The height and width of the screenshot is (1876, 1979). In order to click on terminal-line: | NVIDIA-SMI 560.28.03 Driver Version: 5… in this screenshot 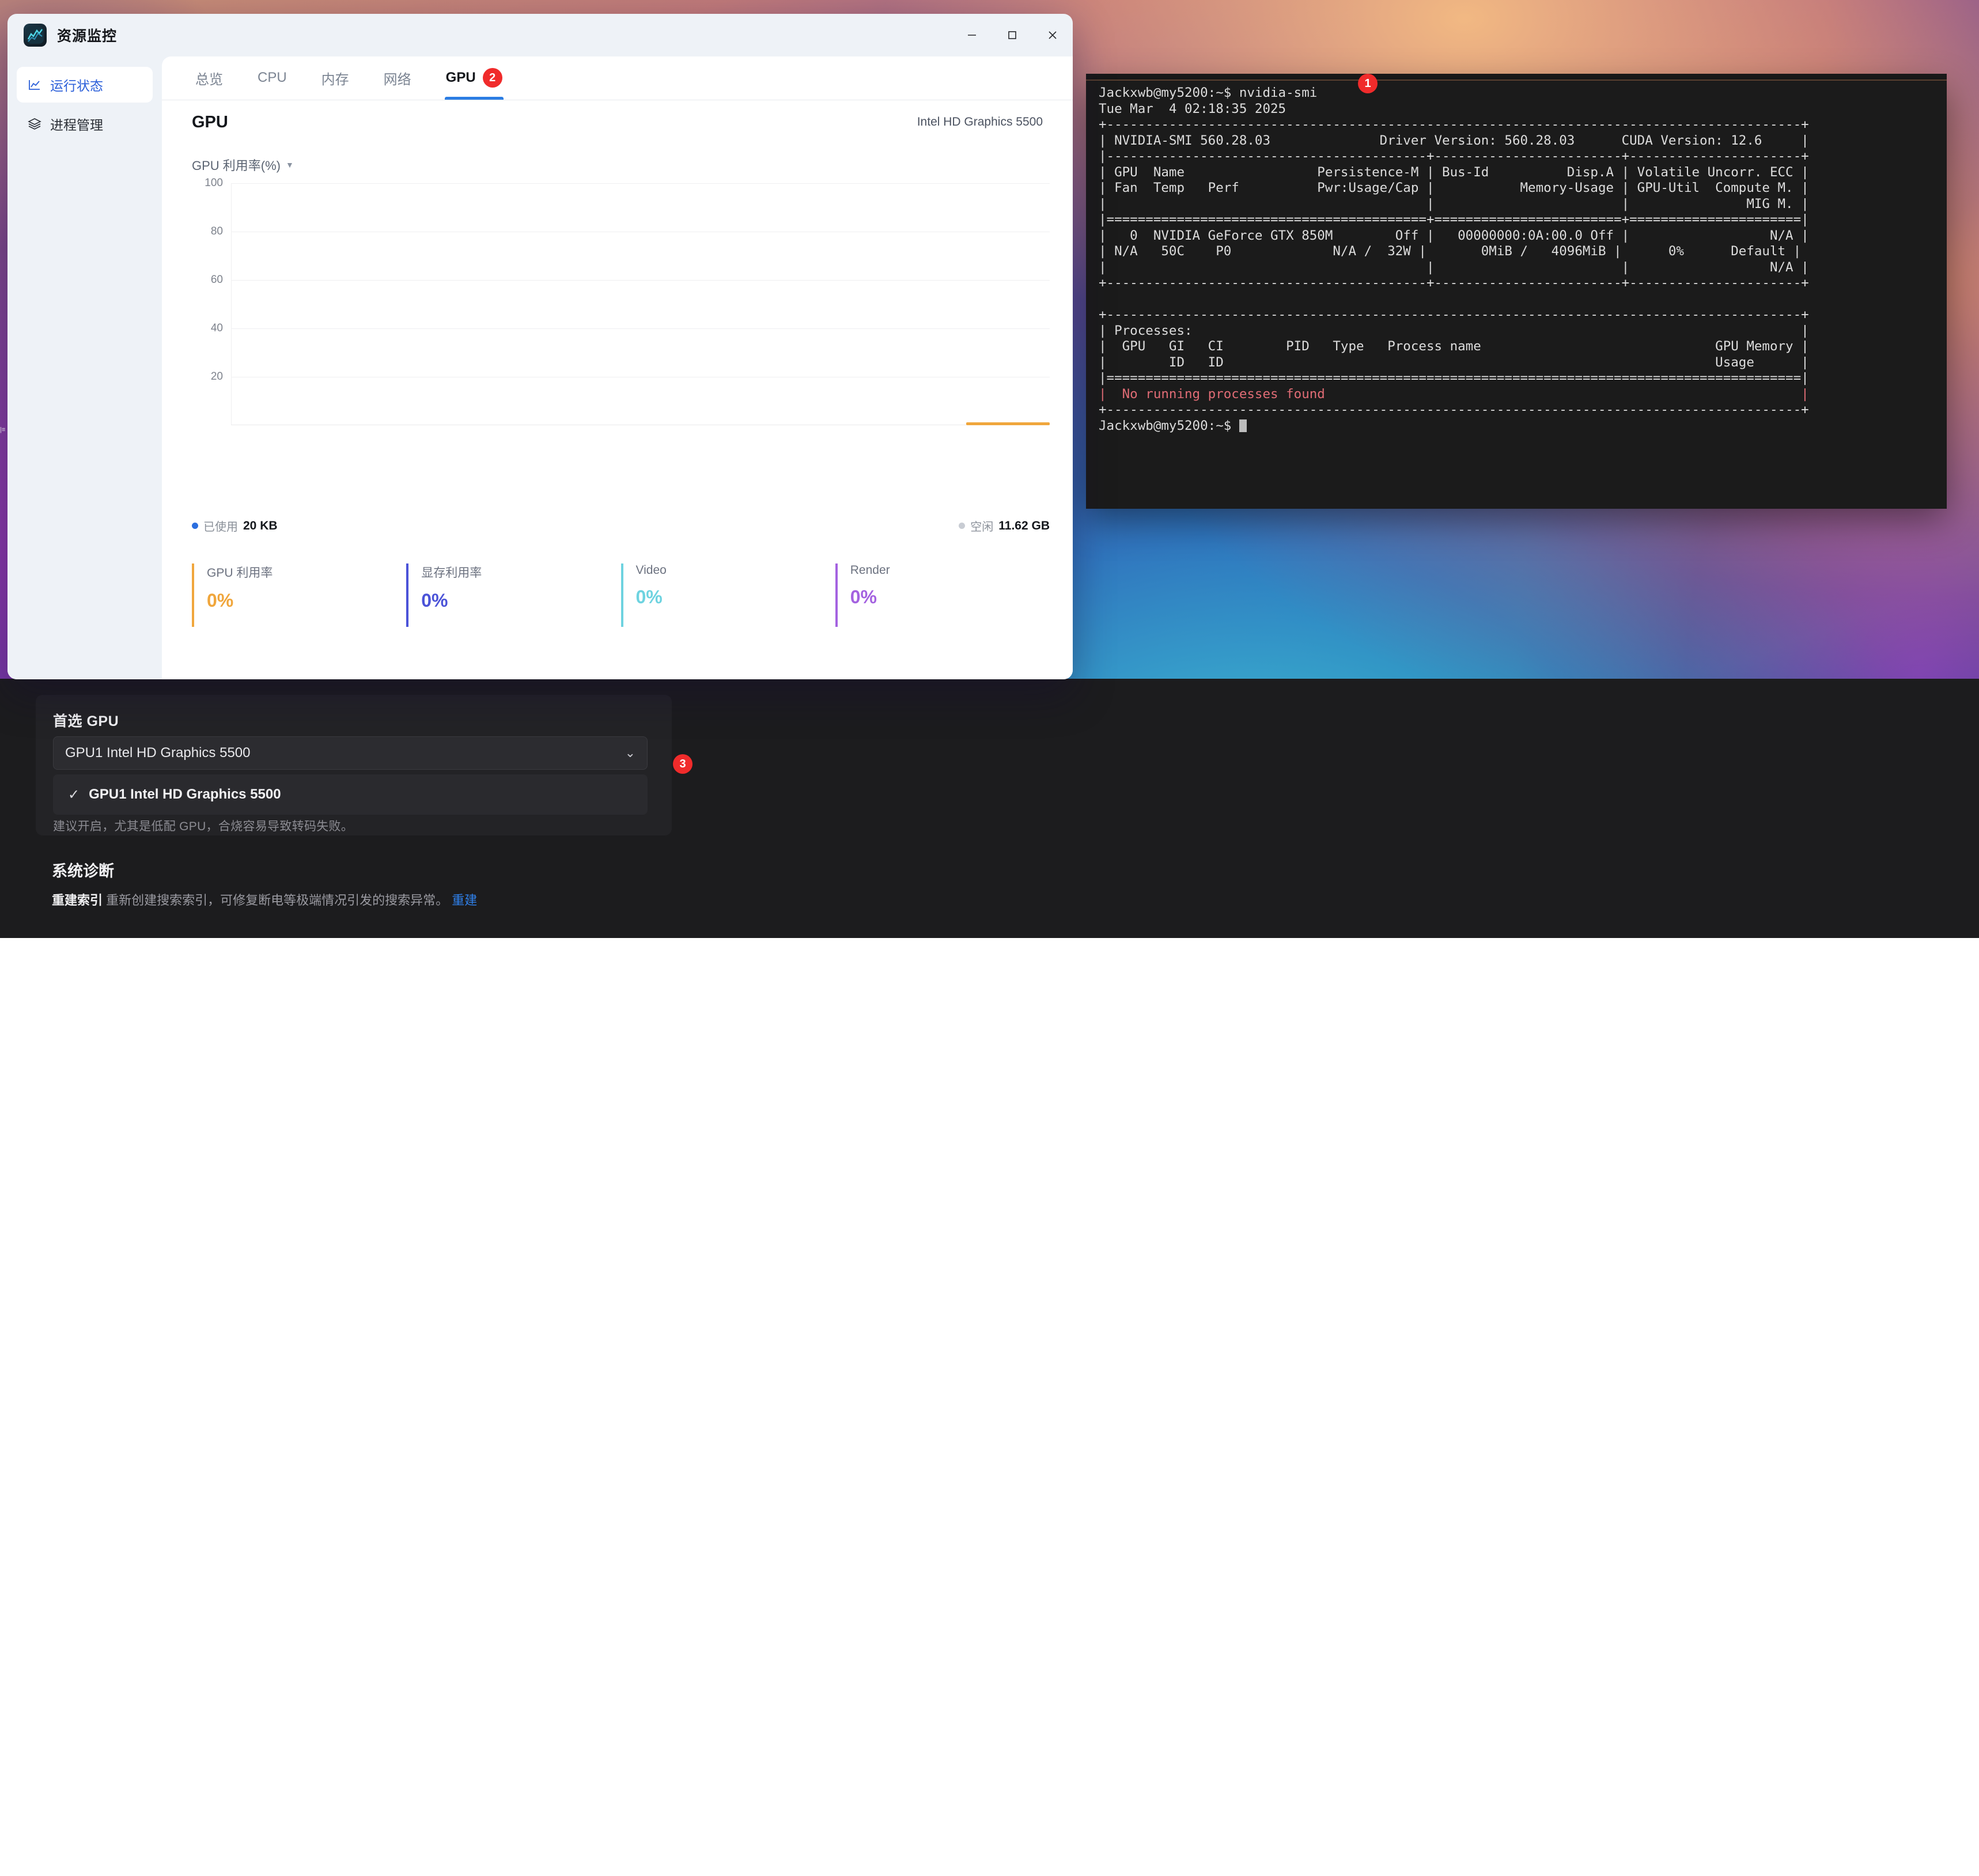, I will do `click(1521, 141)`.